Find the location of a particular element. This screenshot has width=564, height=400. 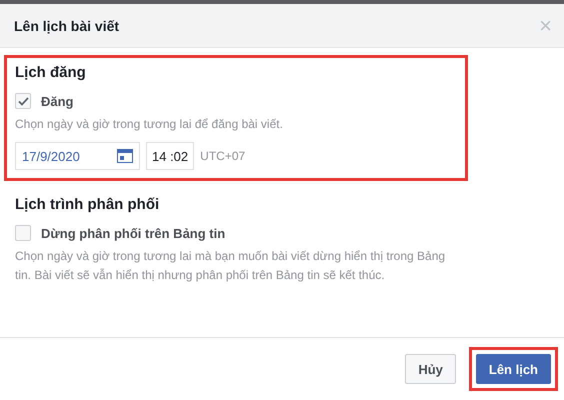

dialog-title: Lên lịch bài viết is located at coordinates (67, 26).